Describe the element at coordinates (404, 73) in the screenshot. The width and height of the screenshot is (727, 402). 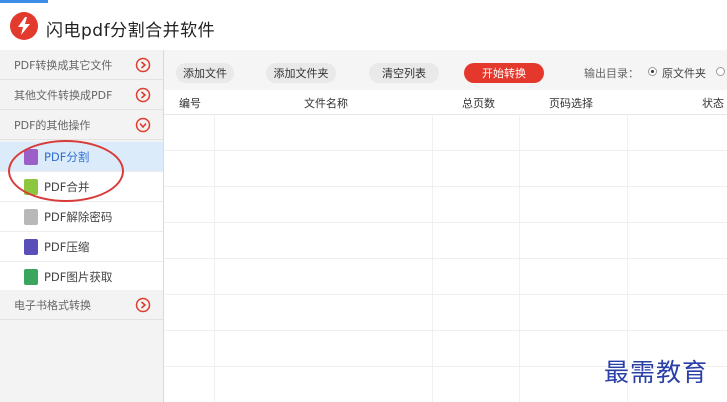
I see `clear-list-button: 清空列表` at that location.